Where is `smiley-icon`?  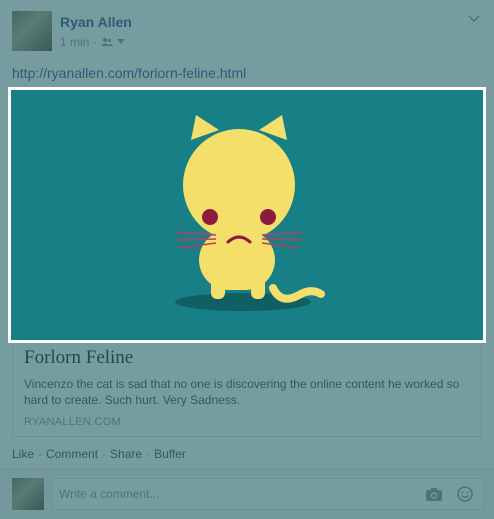 smiley-icon is located at coordinates (465, 494).